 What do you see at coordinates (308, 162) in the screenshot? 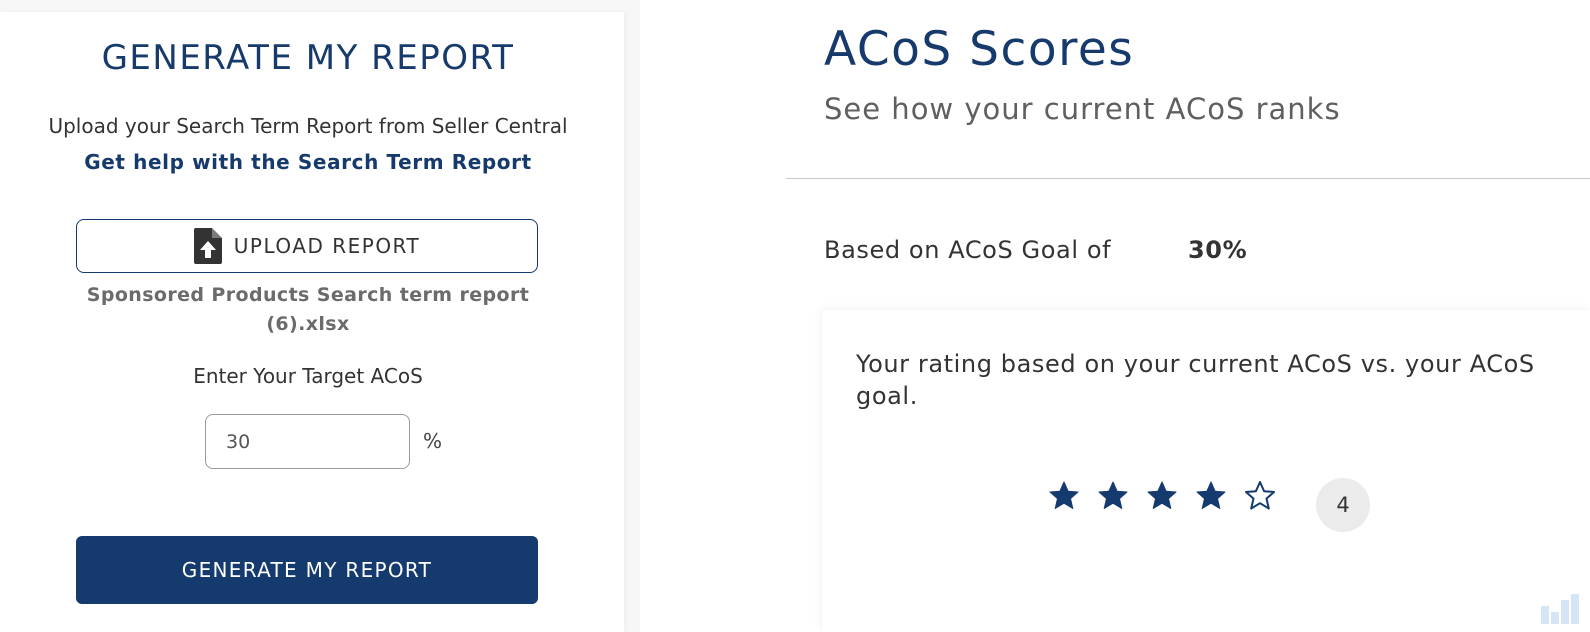
I see `search-term-help-link: Get help with the Search Term Report` at bounding box center [308, 162].